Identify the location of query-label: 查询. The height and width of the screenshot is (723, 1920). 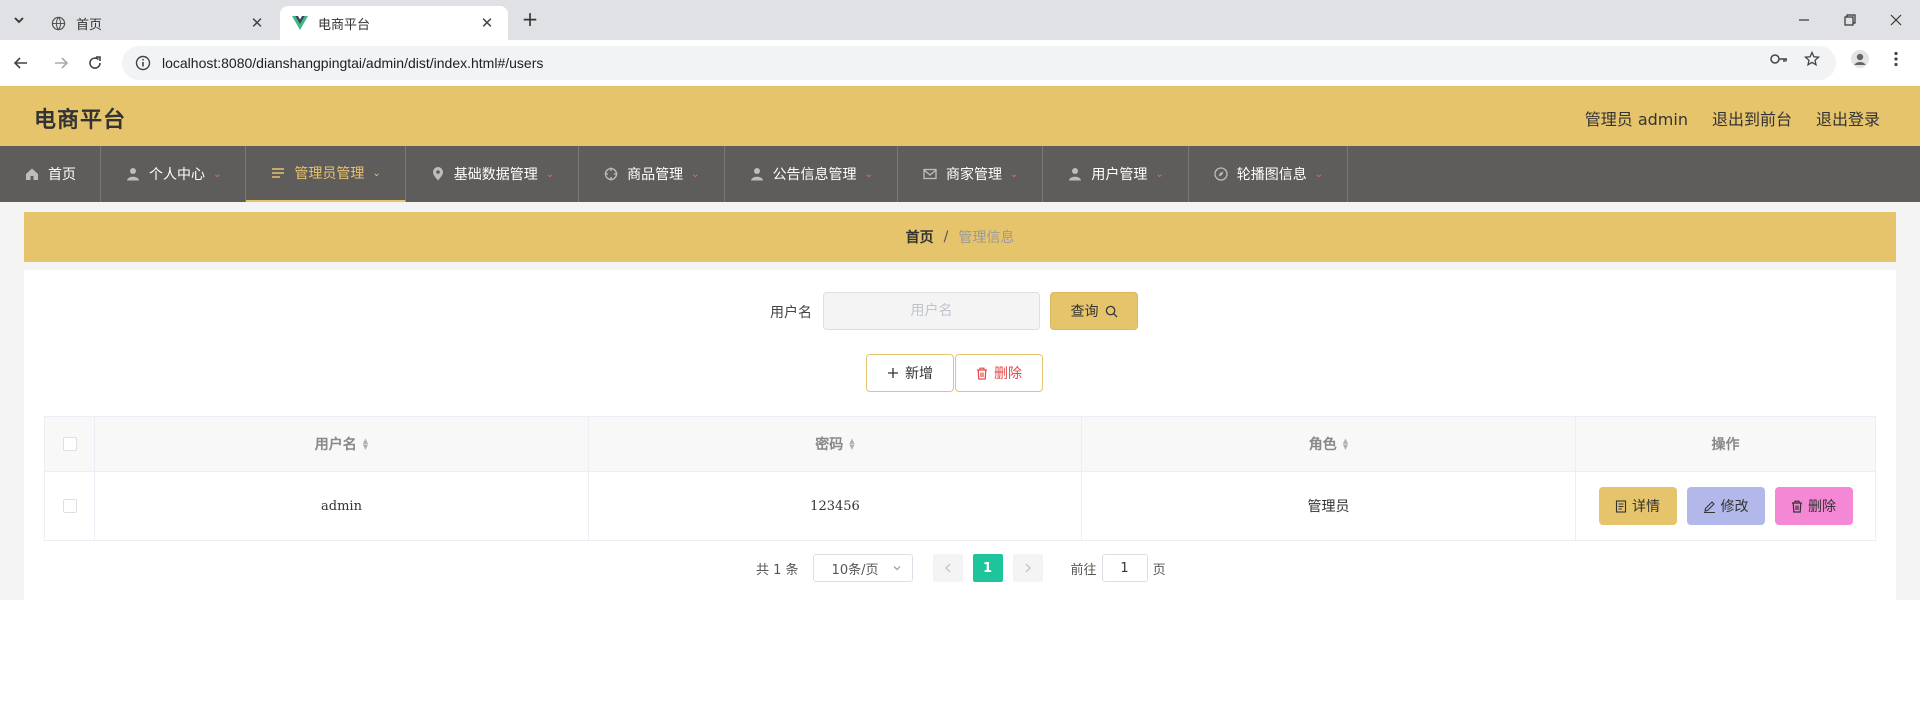
(1084, 312).